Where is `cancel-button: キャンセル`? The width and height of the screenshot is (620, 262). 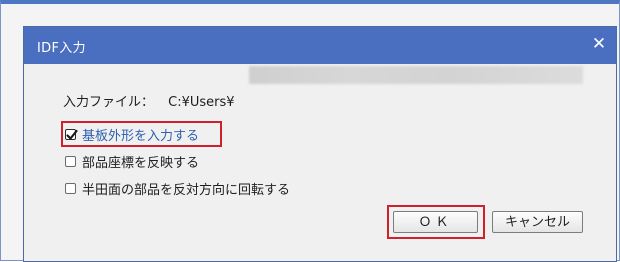 cancel-button: キャンセル is located at coordinates (537, 222).